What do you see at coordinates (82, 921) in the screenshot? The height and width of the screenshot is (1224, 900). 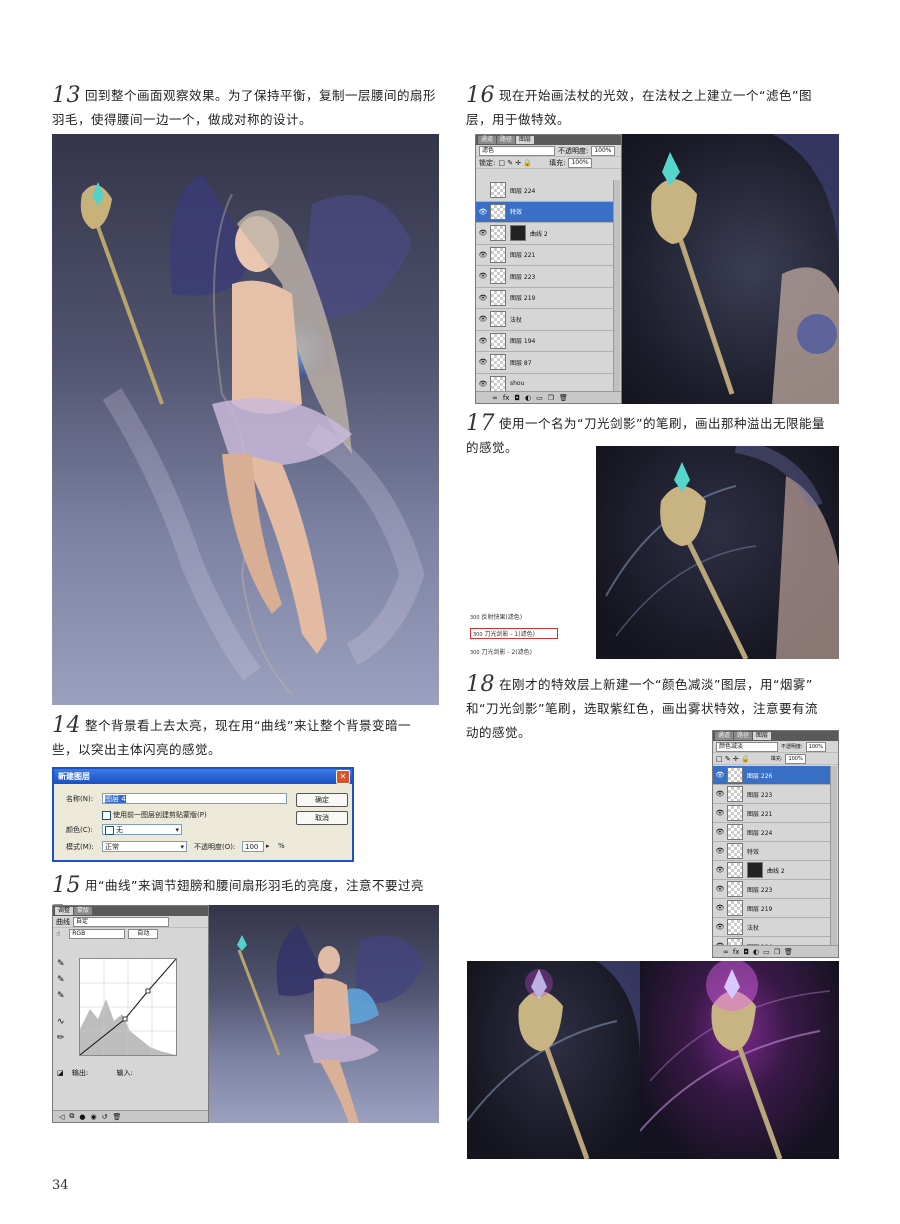 I see `preset-value: 自定` at bounding box center [82, 921].